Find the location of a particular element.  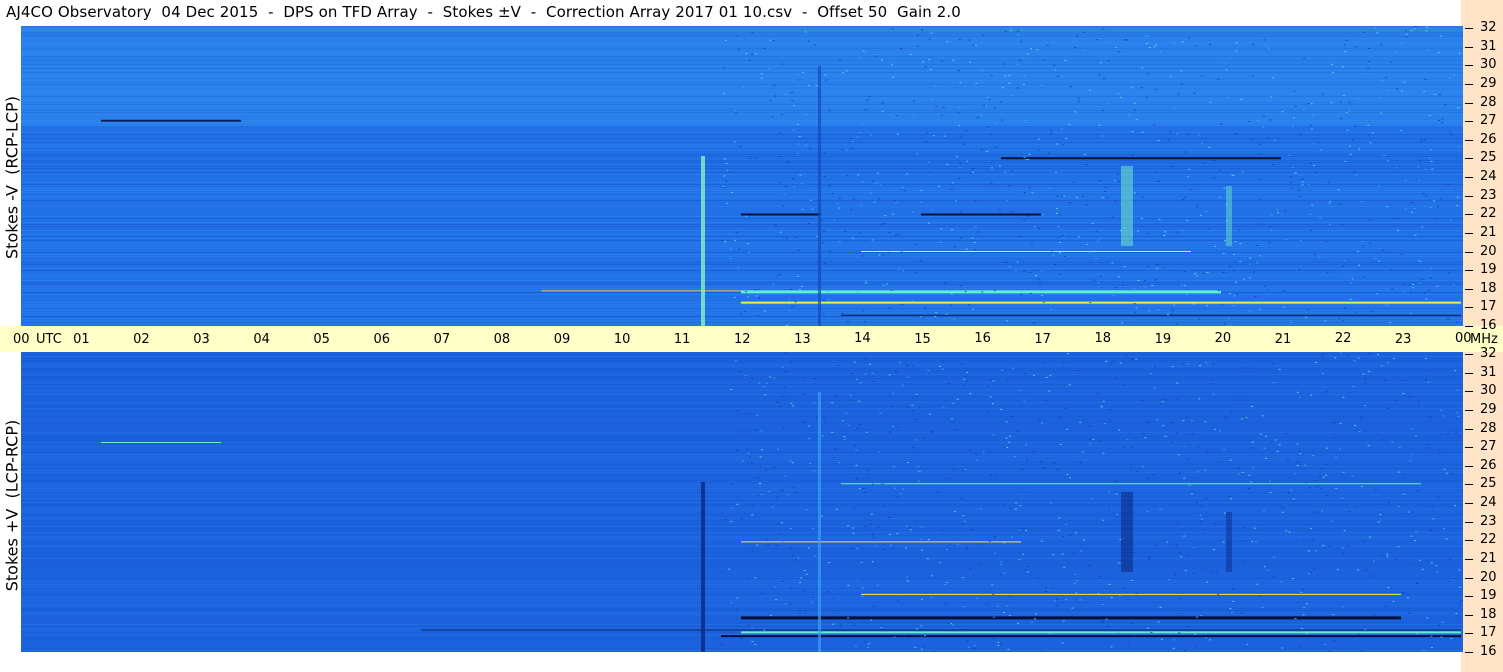

x-tick-label: 10 is located at coordinates (622, 339).